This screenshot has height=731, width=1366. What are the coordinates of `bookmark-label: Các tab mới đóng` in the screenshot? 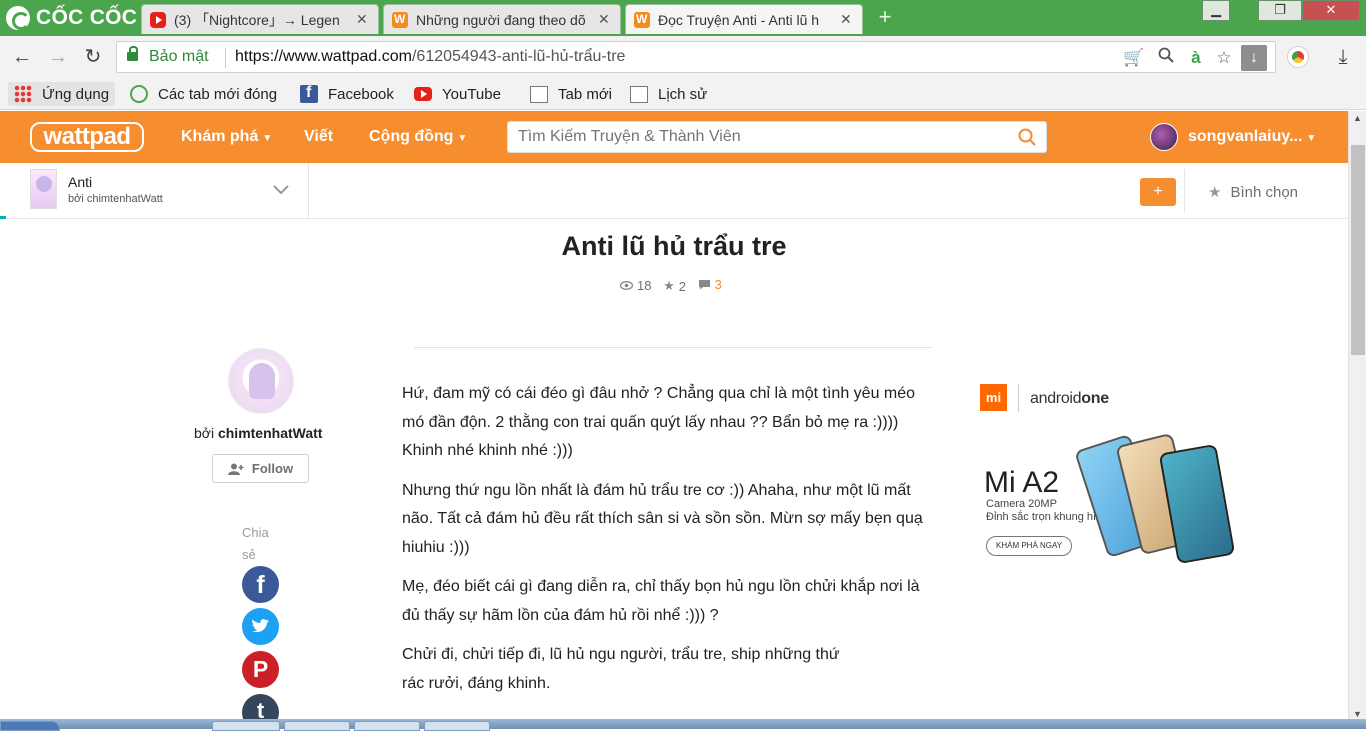 It's located at (218, 94).